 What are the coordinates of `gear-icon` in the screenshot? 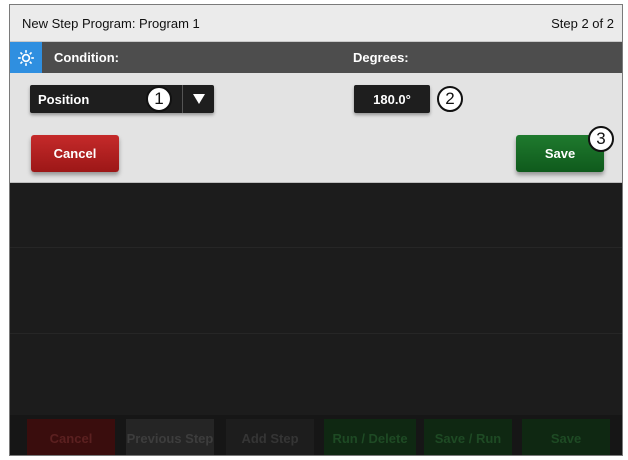 It's located at (26, 57).